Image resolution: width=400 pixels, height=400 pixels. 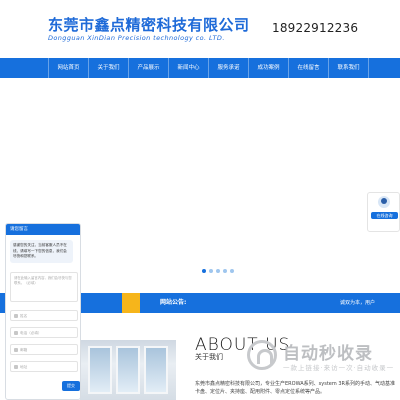 I want to click on banner-pagination, so click(x=218, y=271).